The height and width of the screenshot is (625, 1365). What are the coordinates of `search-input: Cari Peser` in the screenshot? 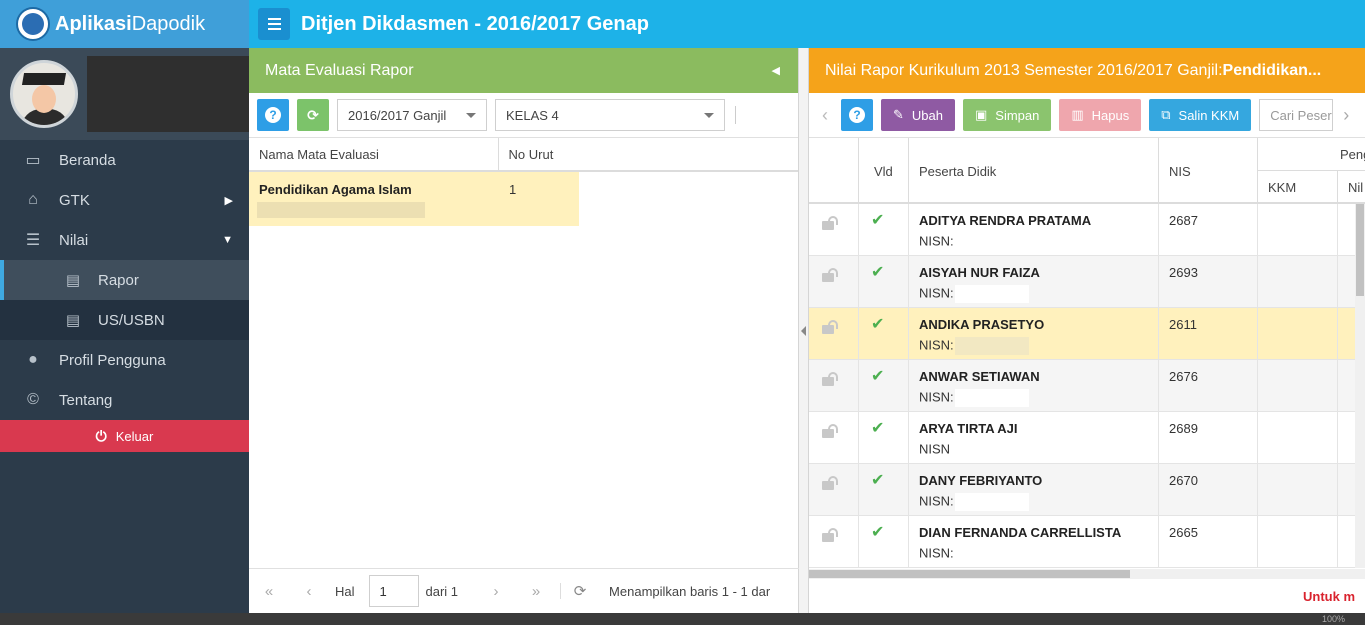 It's located at (1296, 115).